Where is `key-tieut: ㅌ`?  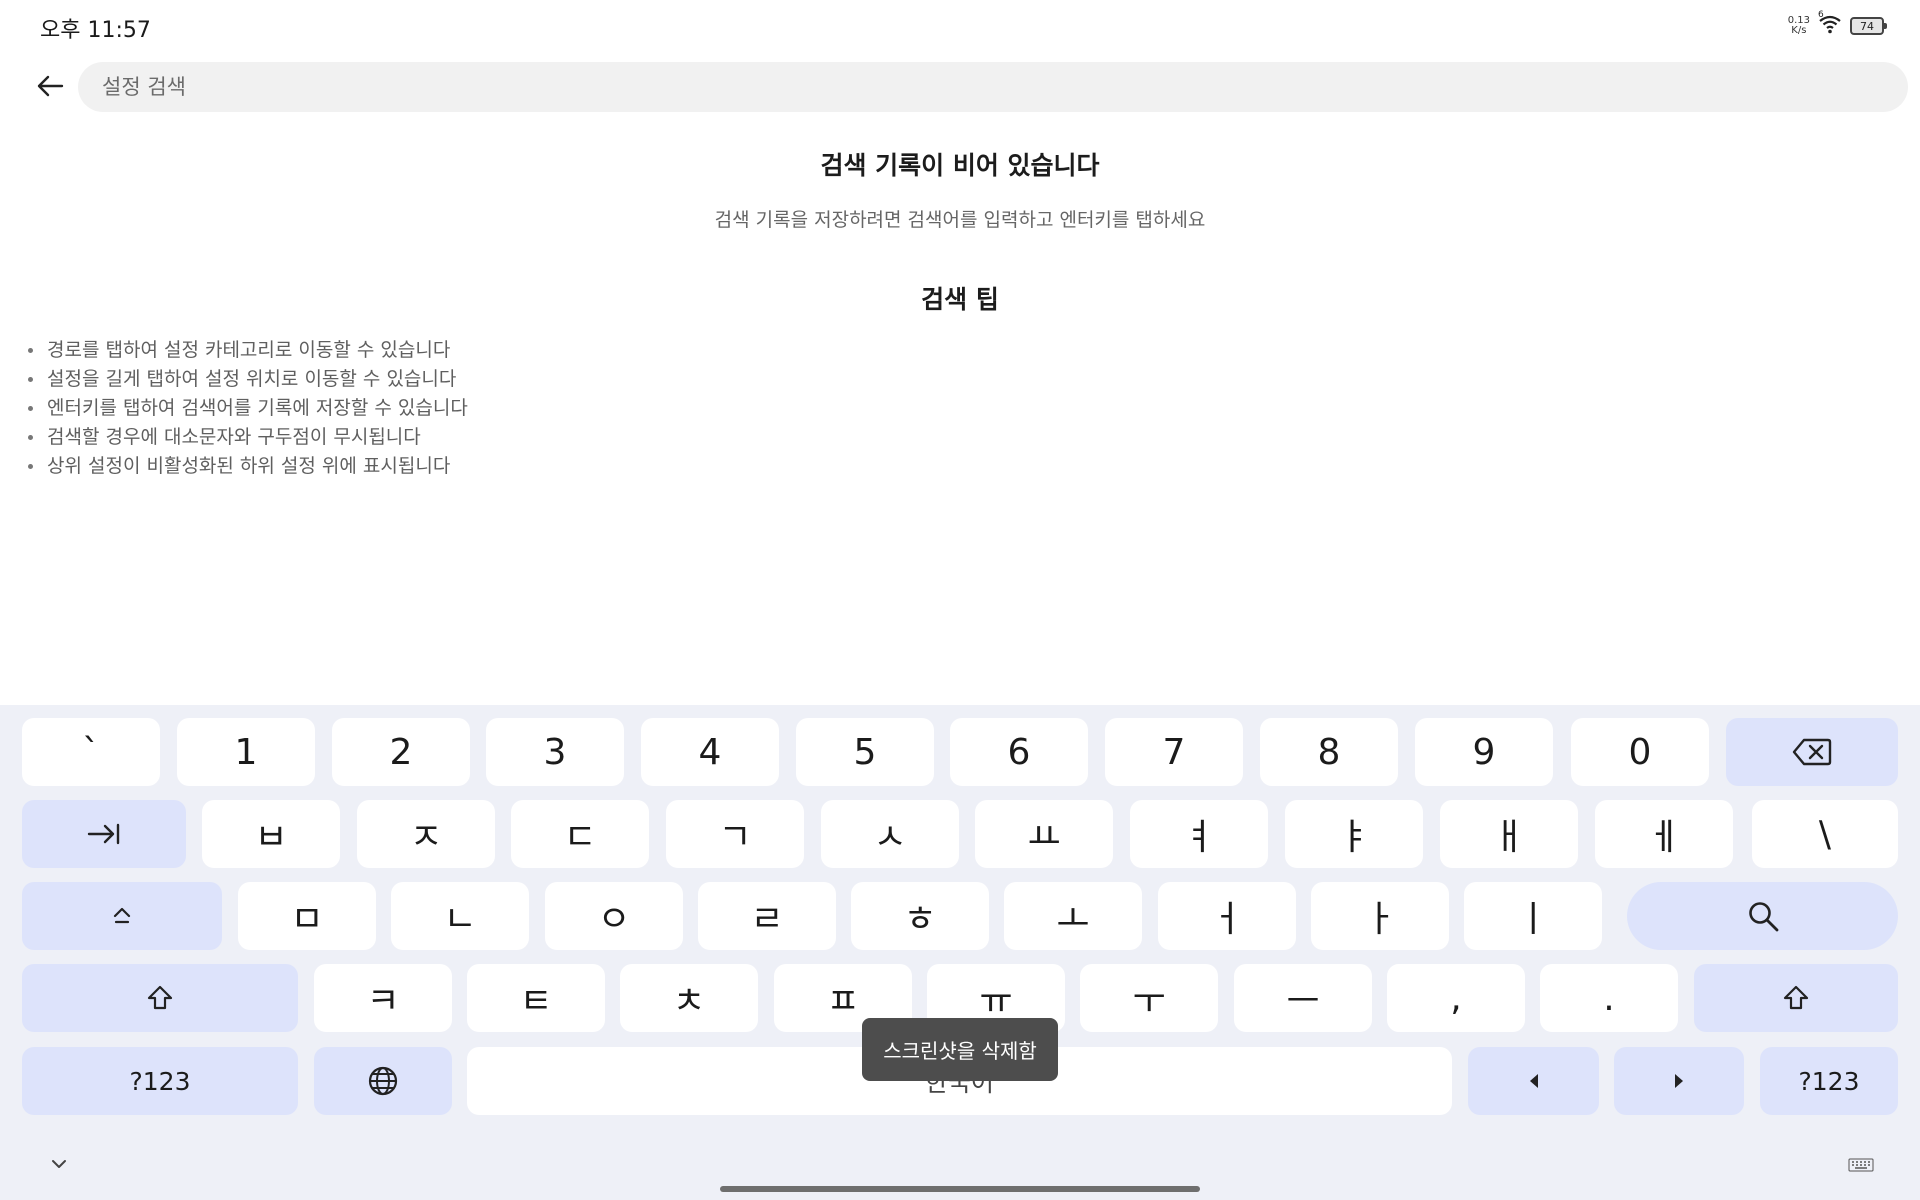 key-tieut: ㅌ is located at coordinates (536, 998).